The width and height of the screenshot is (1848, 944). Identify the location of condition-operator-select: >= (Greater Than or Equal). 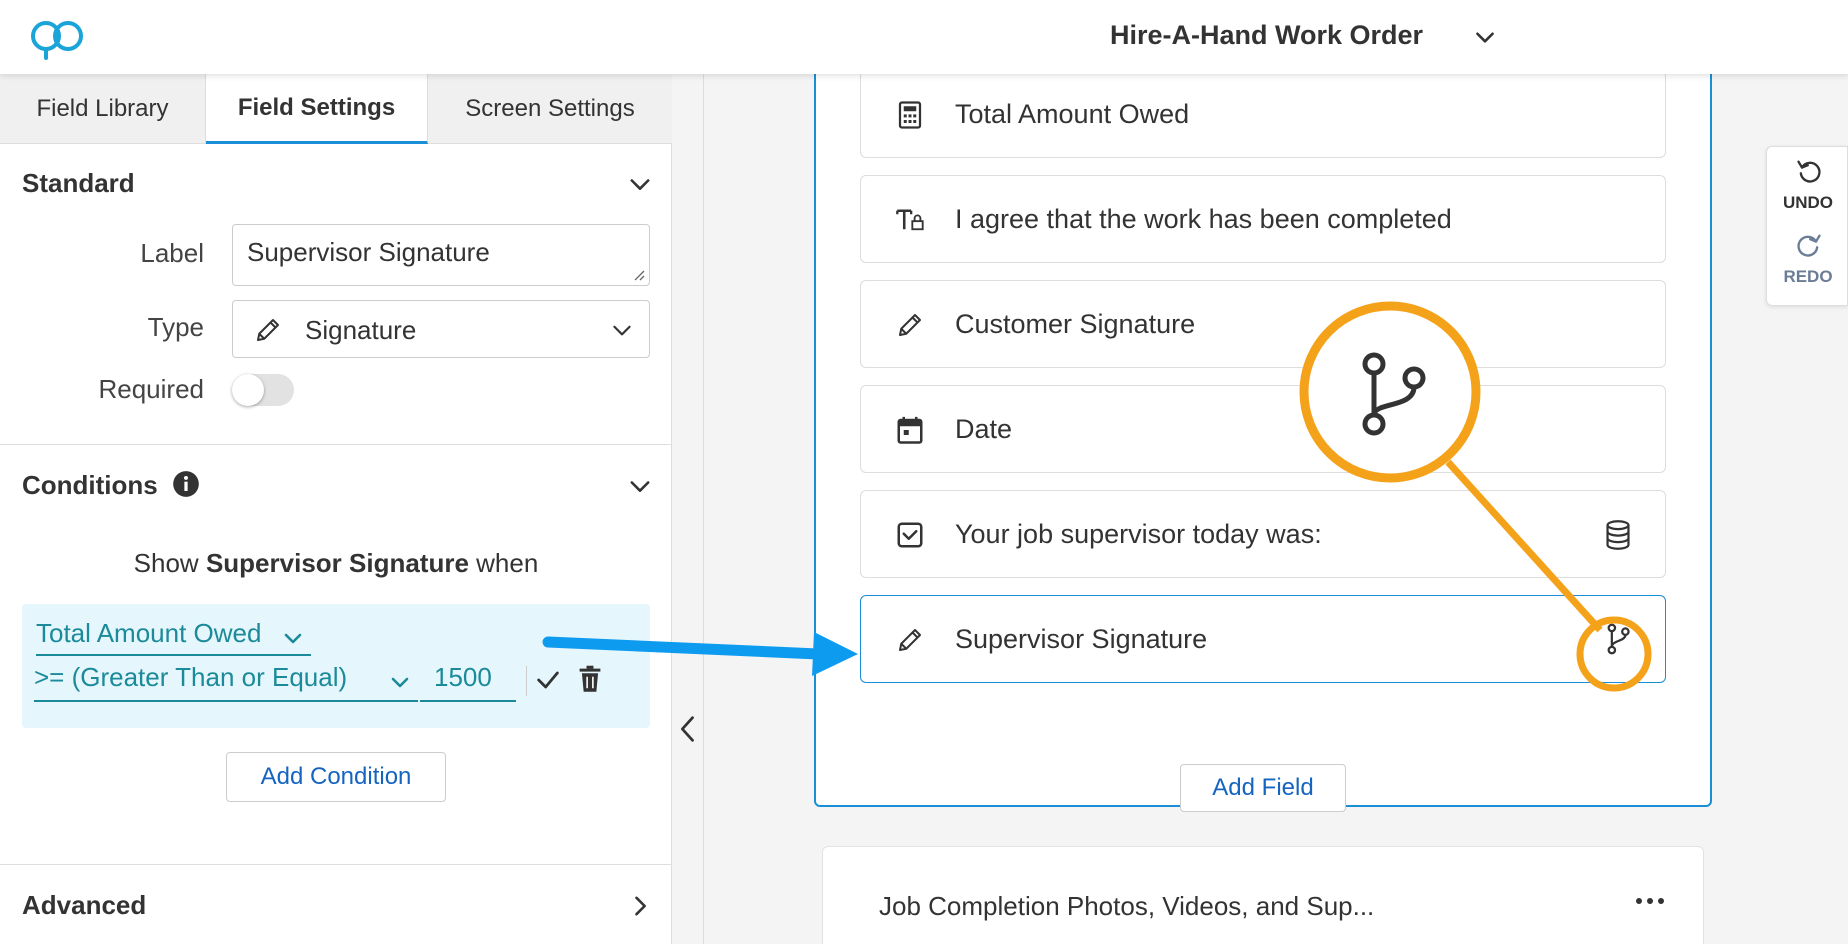
(226, 682).